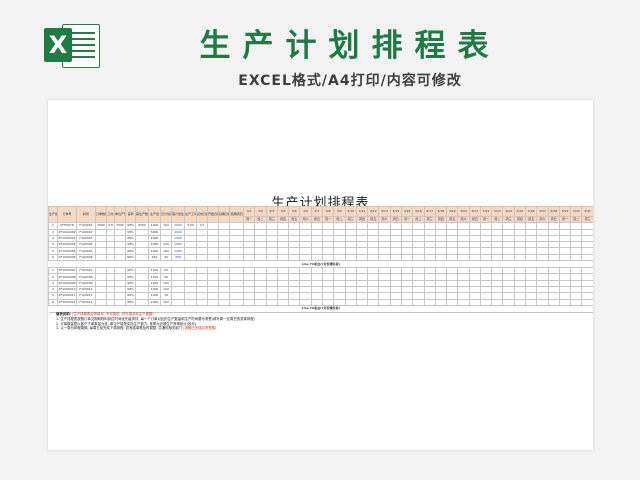  I want to click on page-subtitle: EXCEL格式/A4打印/内容可修改, so click(350, 81).